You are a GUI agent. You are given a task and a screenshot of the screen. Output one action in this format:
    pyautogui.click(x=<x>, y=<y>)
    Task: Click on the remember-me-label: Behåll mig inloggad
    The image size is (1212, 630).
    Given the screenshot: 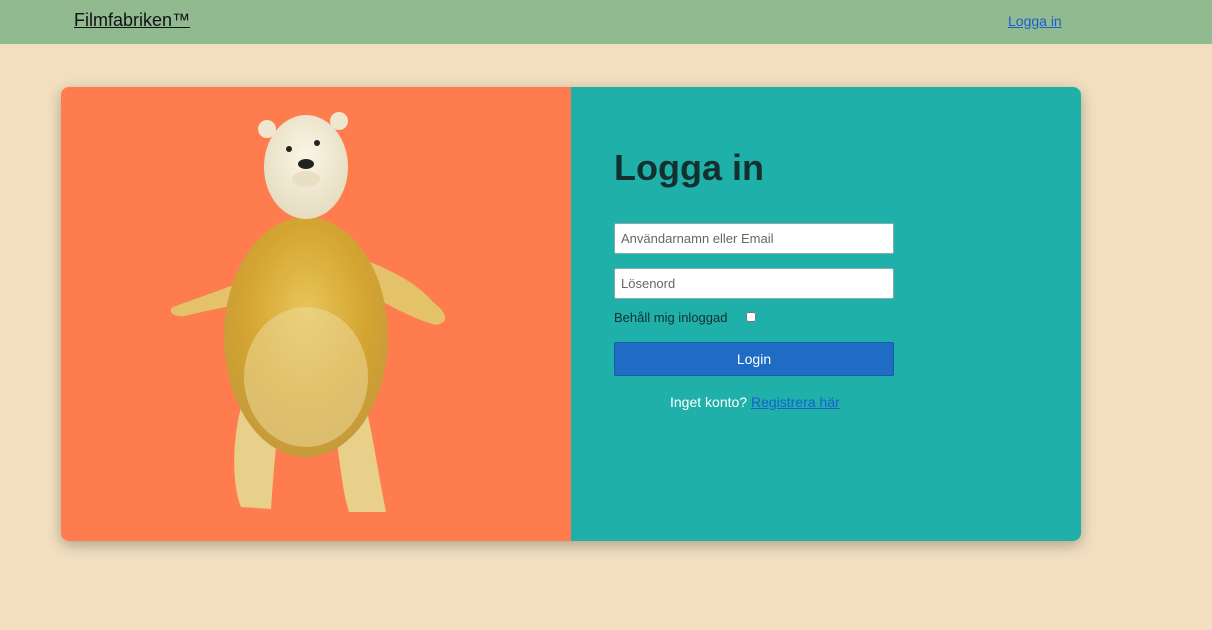 What is the action you would take?
    pyautogui.click(x=671, y=317)
    